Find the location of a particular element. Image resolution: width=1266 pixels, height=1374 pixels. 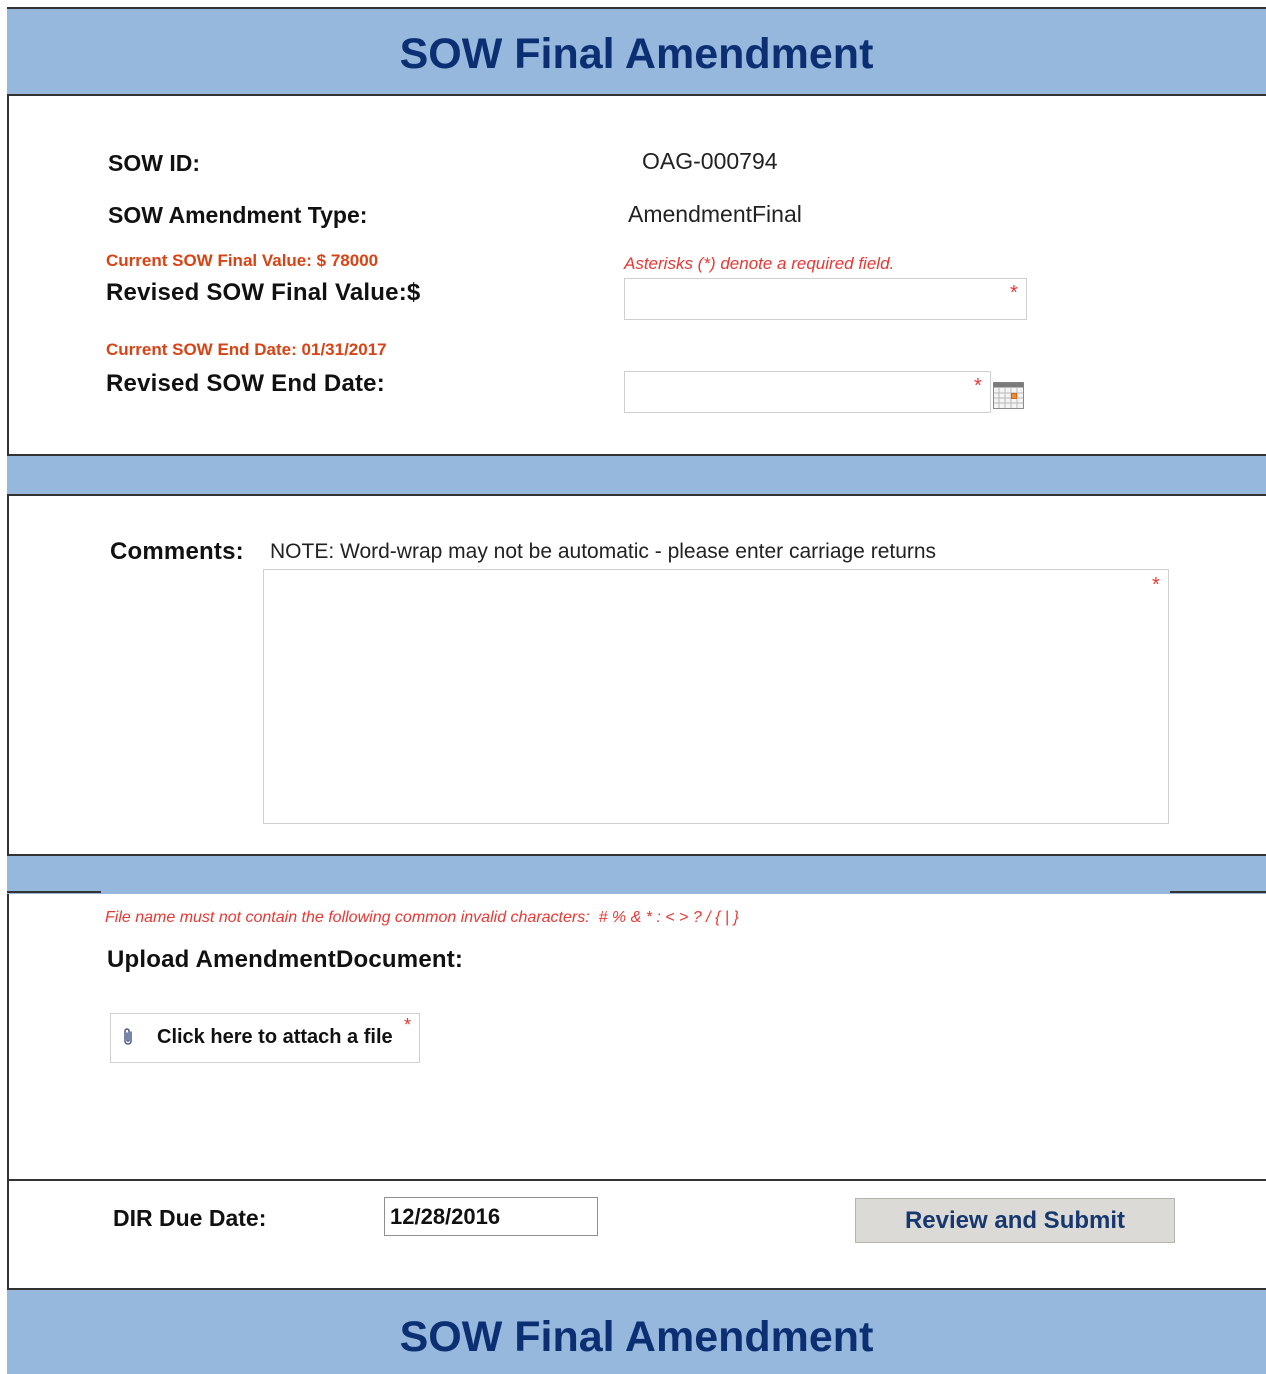

current-end-date: Current SOW End Date: 01/31/2017 is located at coordinates (246, 350).